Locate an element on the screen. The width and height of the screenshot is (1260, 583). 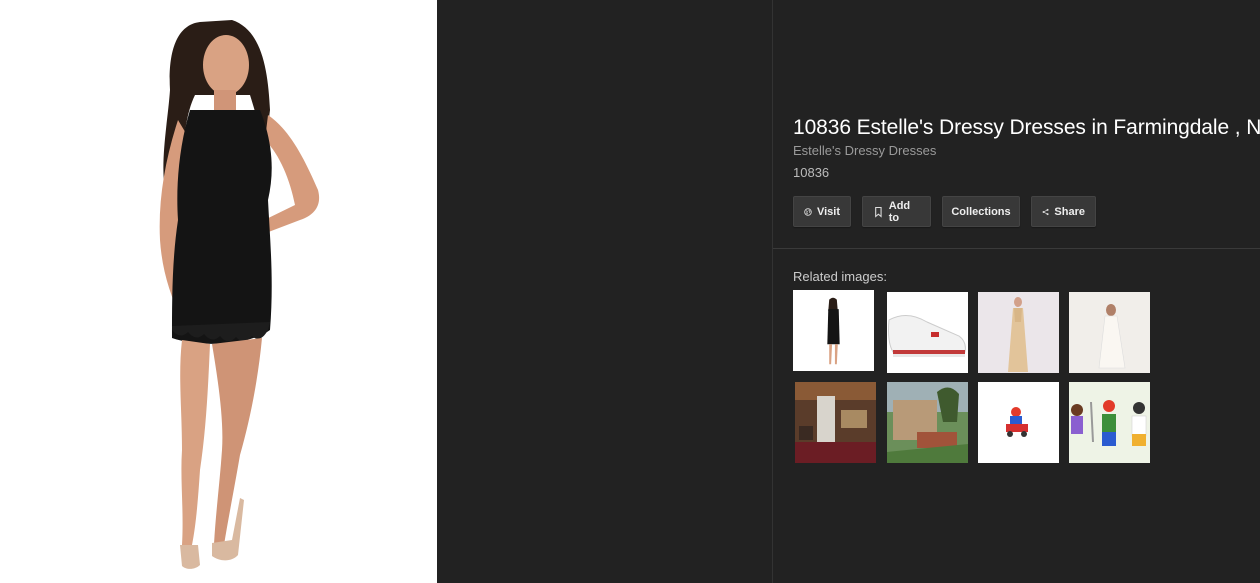
collections-button: Collections is located at coordinates (981, 211).